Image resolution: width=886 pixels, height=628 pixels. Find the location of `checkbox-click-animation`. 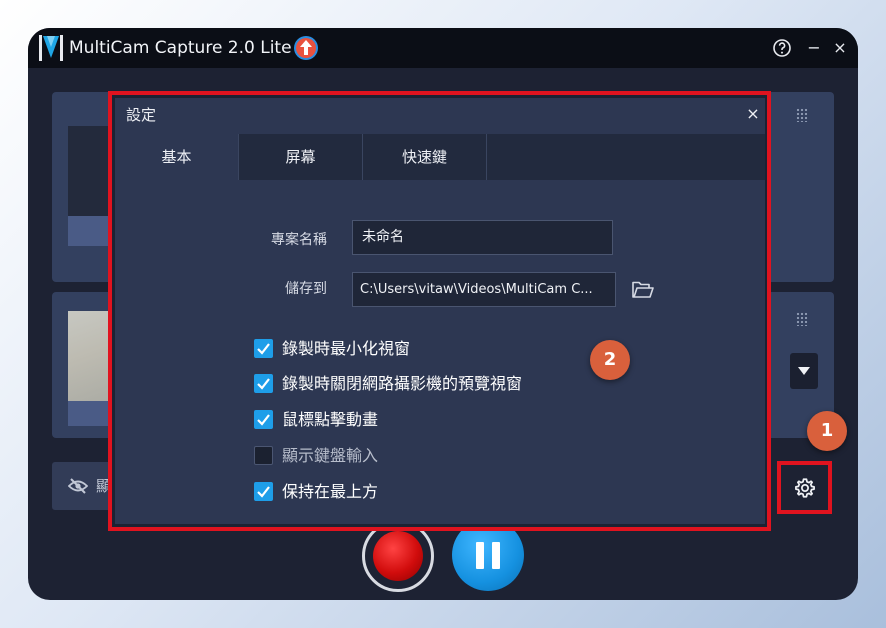

checkbox-click-animation is located at coordinates (263, 419).